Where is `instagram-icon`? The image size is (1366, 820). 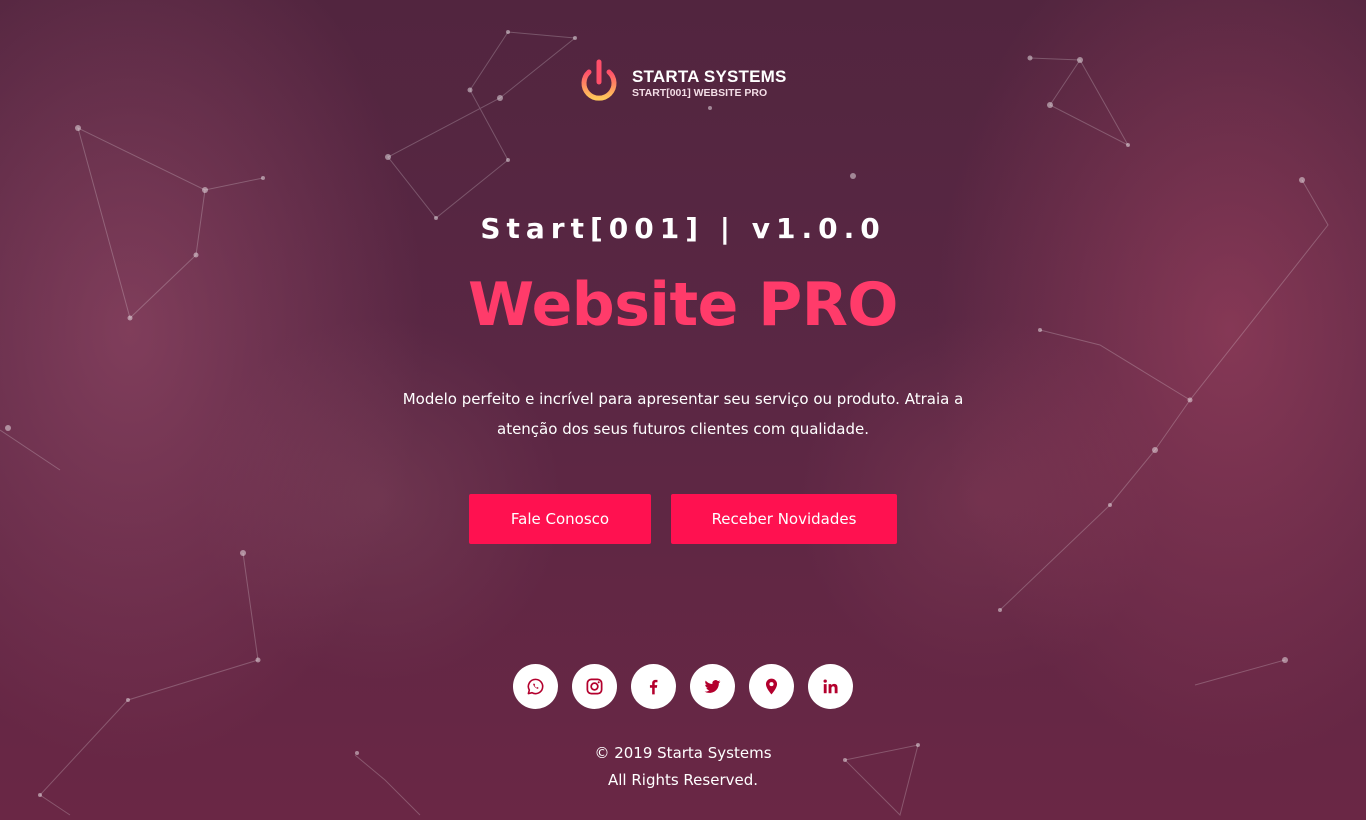 instagram-icon is located at coordinates (594, 686).